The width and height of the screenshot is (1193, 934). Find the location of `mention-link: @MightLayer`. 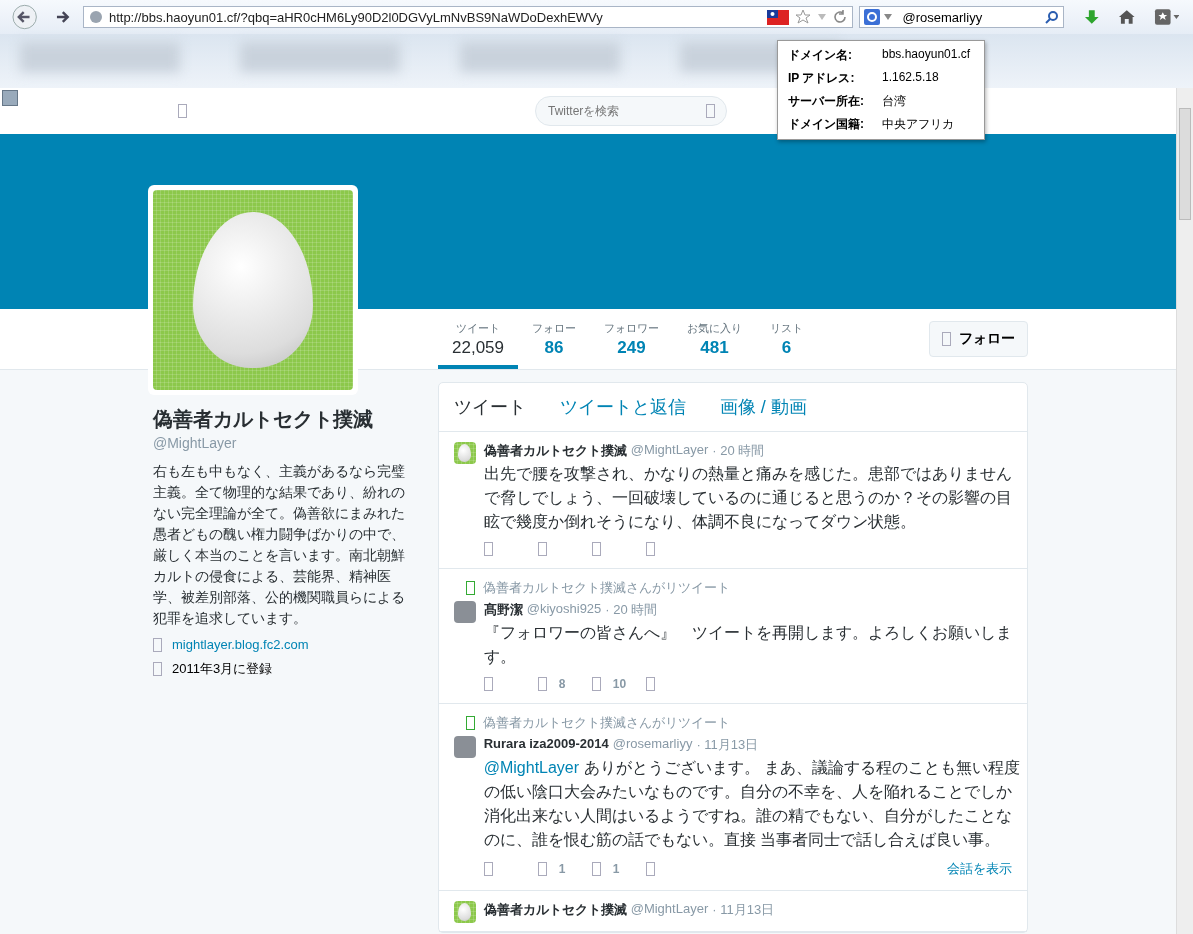

mention-link: @MightLayer is located at coordinates (531, 767).